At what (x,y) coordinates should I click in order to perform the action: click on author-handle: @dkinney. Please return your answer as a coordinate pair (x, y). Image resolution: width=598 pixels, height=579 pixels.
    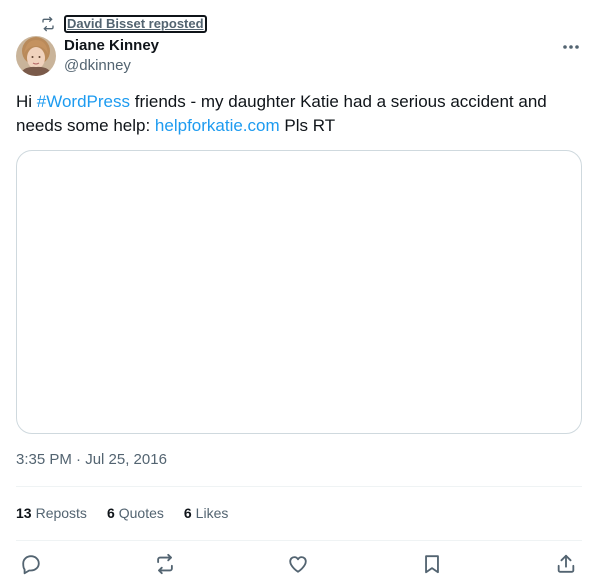
    Looking at the image, I should click on (111, 66).